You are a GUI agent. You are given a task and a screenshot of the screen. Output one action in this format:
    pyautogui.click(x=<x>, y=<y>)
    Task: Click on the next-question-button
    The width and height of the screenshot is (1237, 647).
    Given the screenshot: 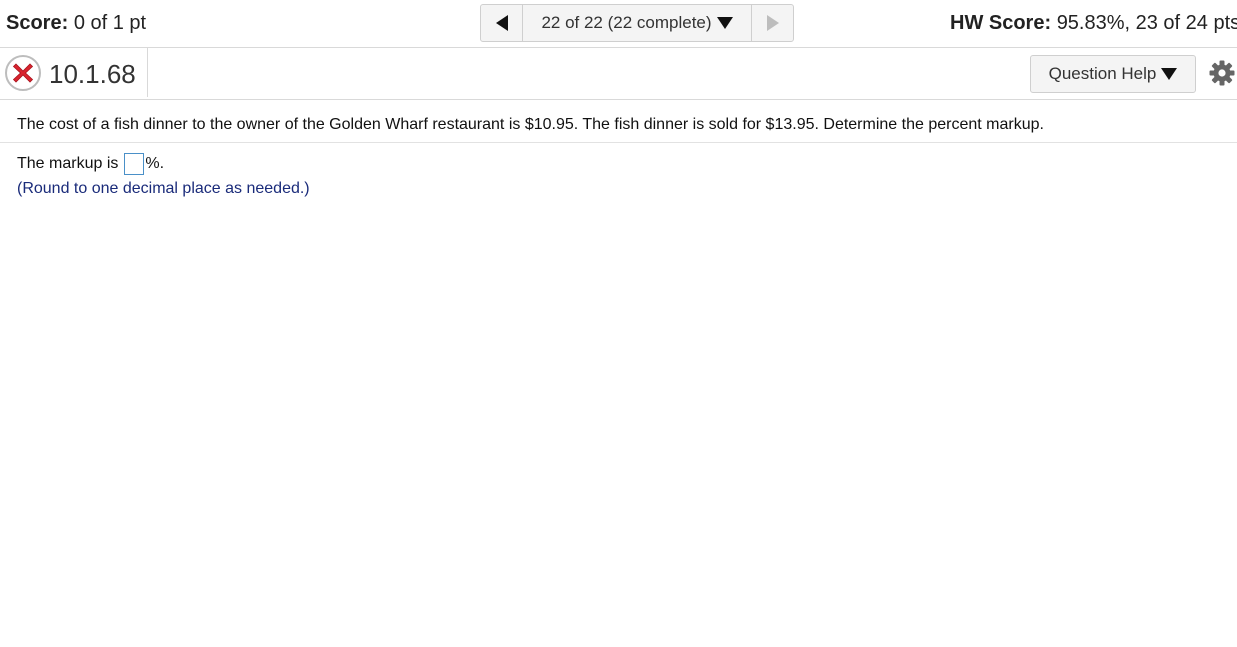 What is the action you would take?
    pyautogui.click(x=772, y=23)
    